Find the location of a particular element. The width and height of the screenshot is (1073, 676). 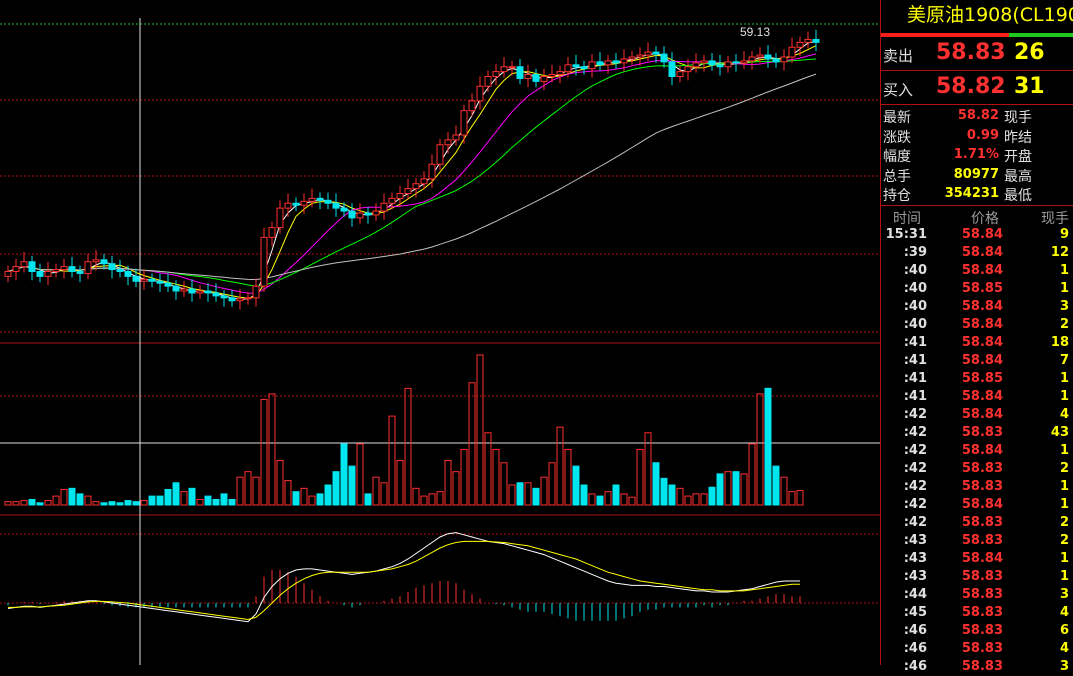

stat-label-secondary: 现手 is located at coordinates (1018, 118).